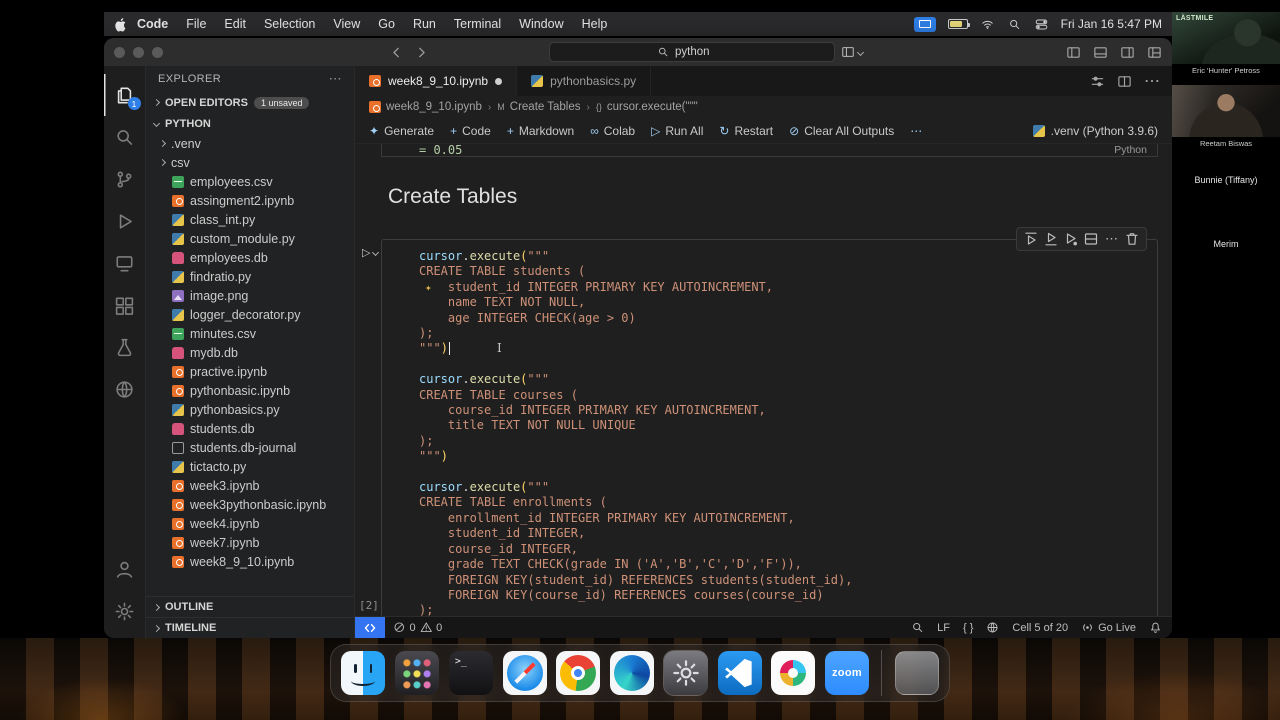  I want to click on menubar-item: File, so click(196, 24).